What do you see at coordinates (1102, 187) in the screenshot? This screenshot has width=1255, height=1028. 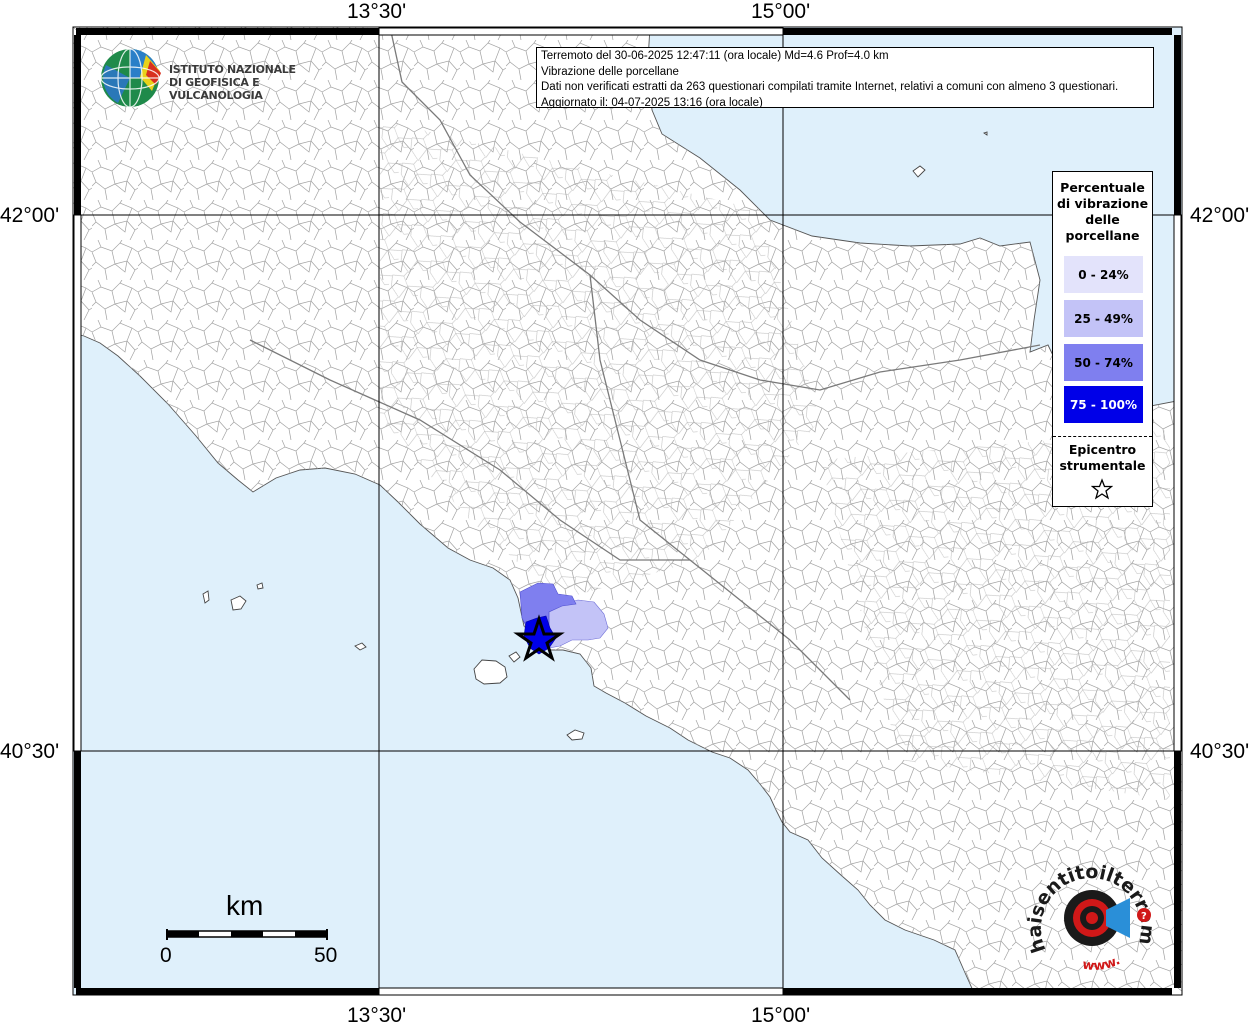 I see `legend-title-line: Percentuale` at bounding box center [1102, 187].